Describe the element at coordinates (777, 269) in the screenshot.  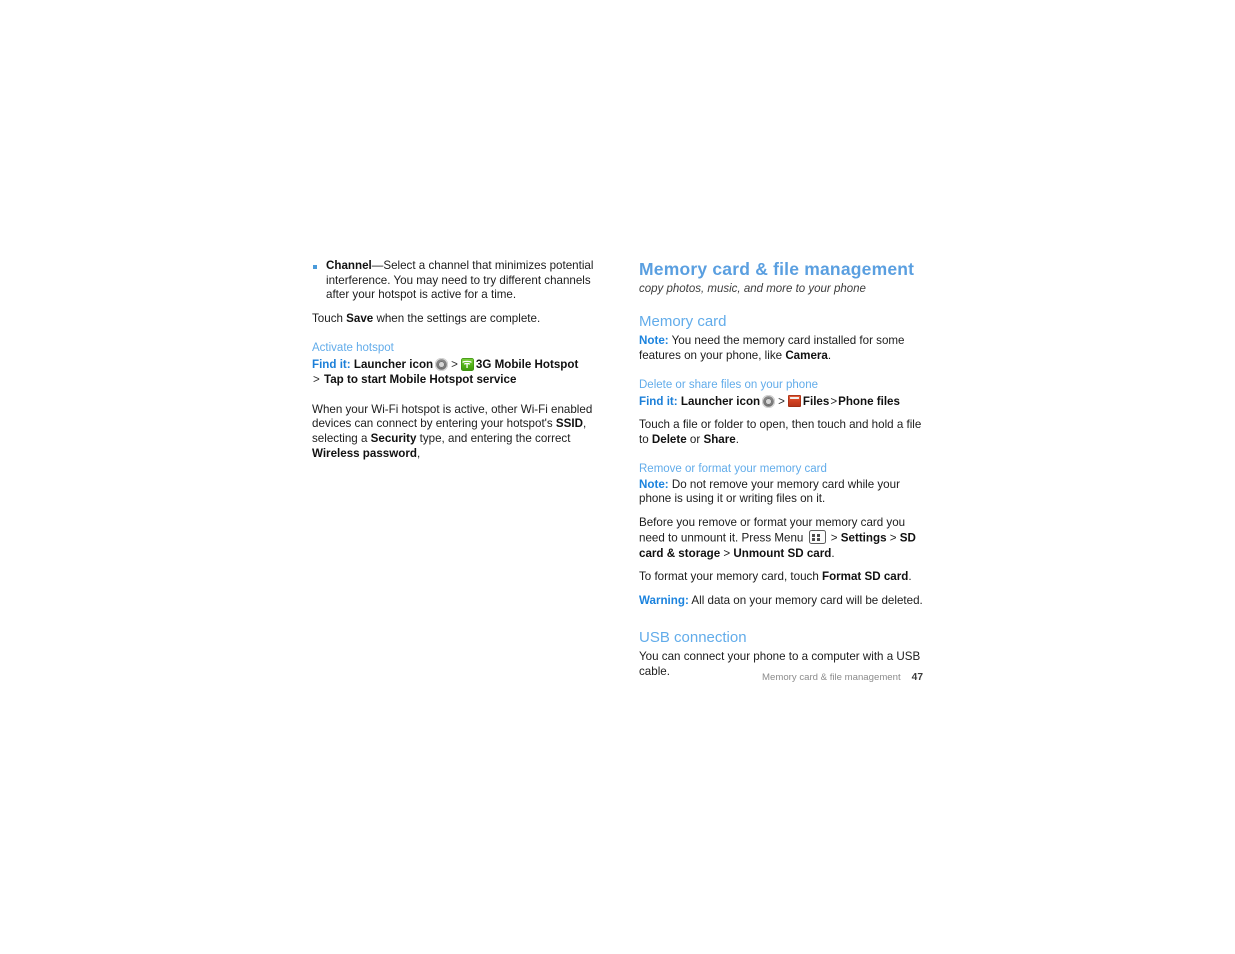
I see `page-title: Memory card & file management` at that location.